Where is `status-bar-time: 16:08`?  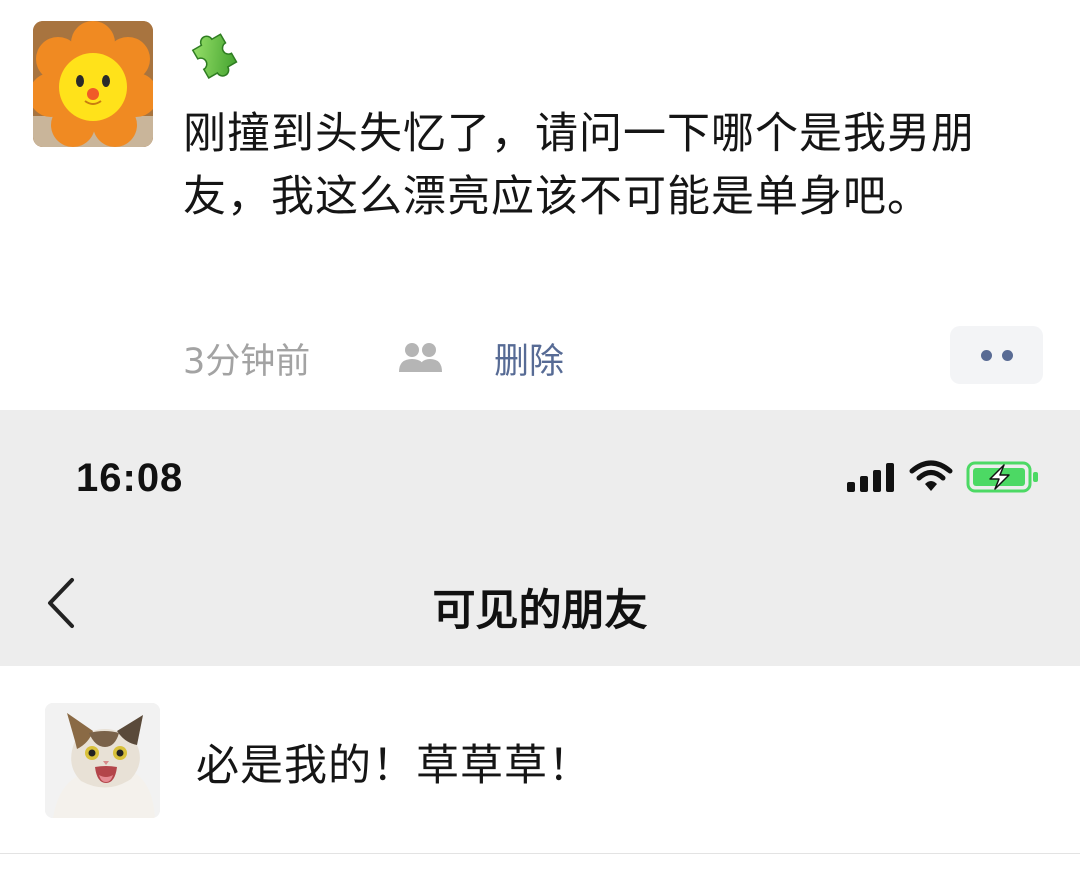 status-bar-time: 16:08 is located at coordinates (130, 478).